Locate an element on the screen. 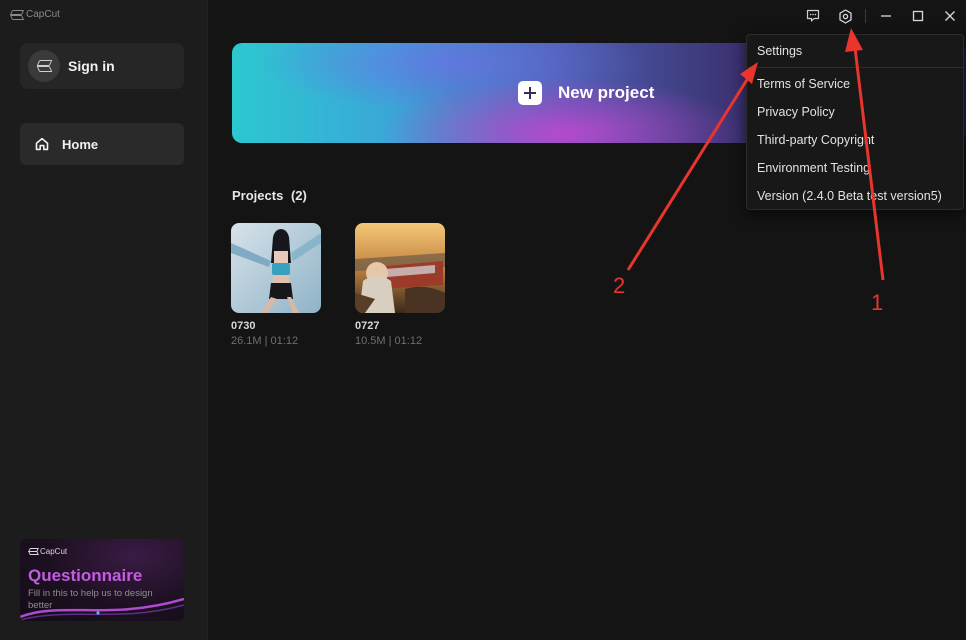  promo-brand: CapCut is located at coordinates (48, 551).